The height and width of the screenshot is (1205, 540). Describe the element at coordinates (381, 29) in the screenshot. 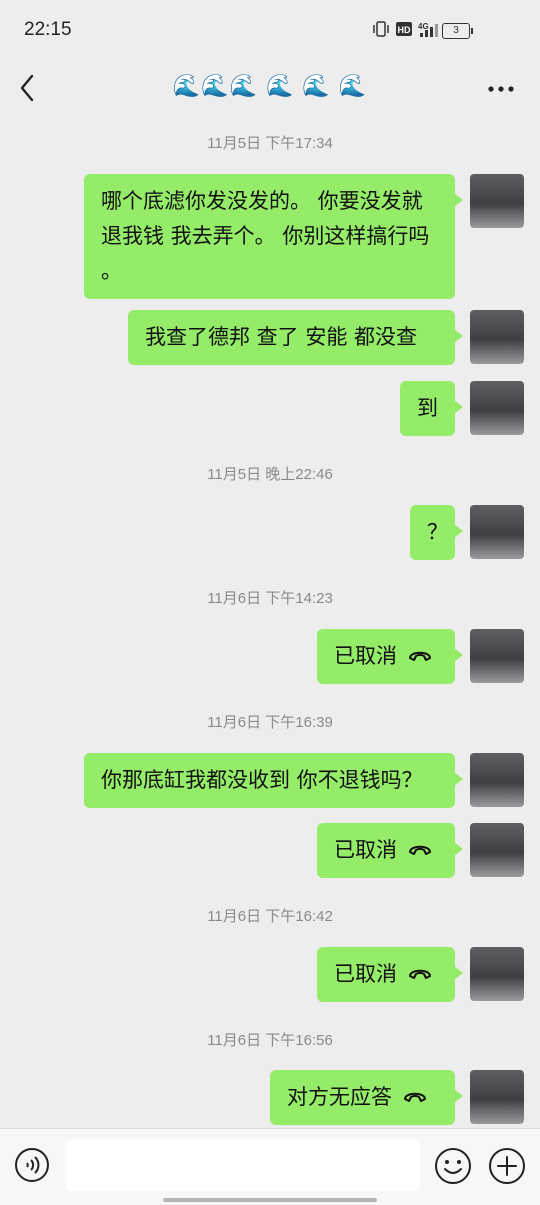

I see `vibrate-icon` at that location.